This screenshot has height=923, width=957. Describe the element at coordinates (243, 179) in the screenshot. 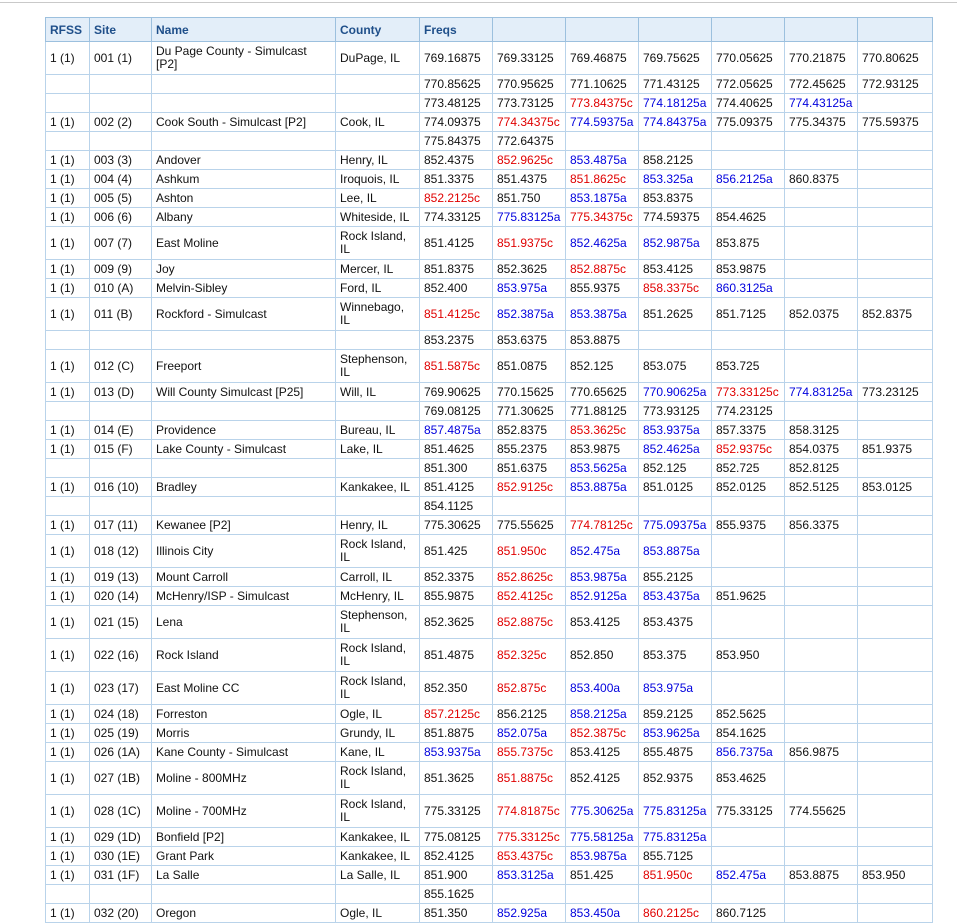

I see `site-name-cell: Ashkum` at that location.